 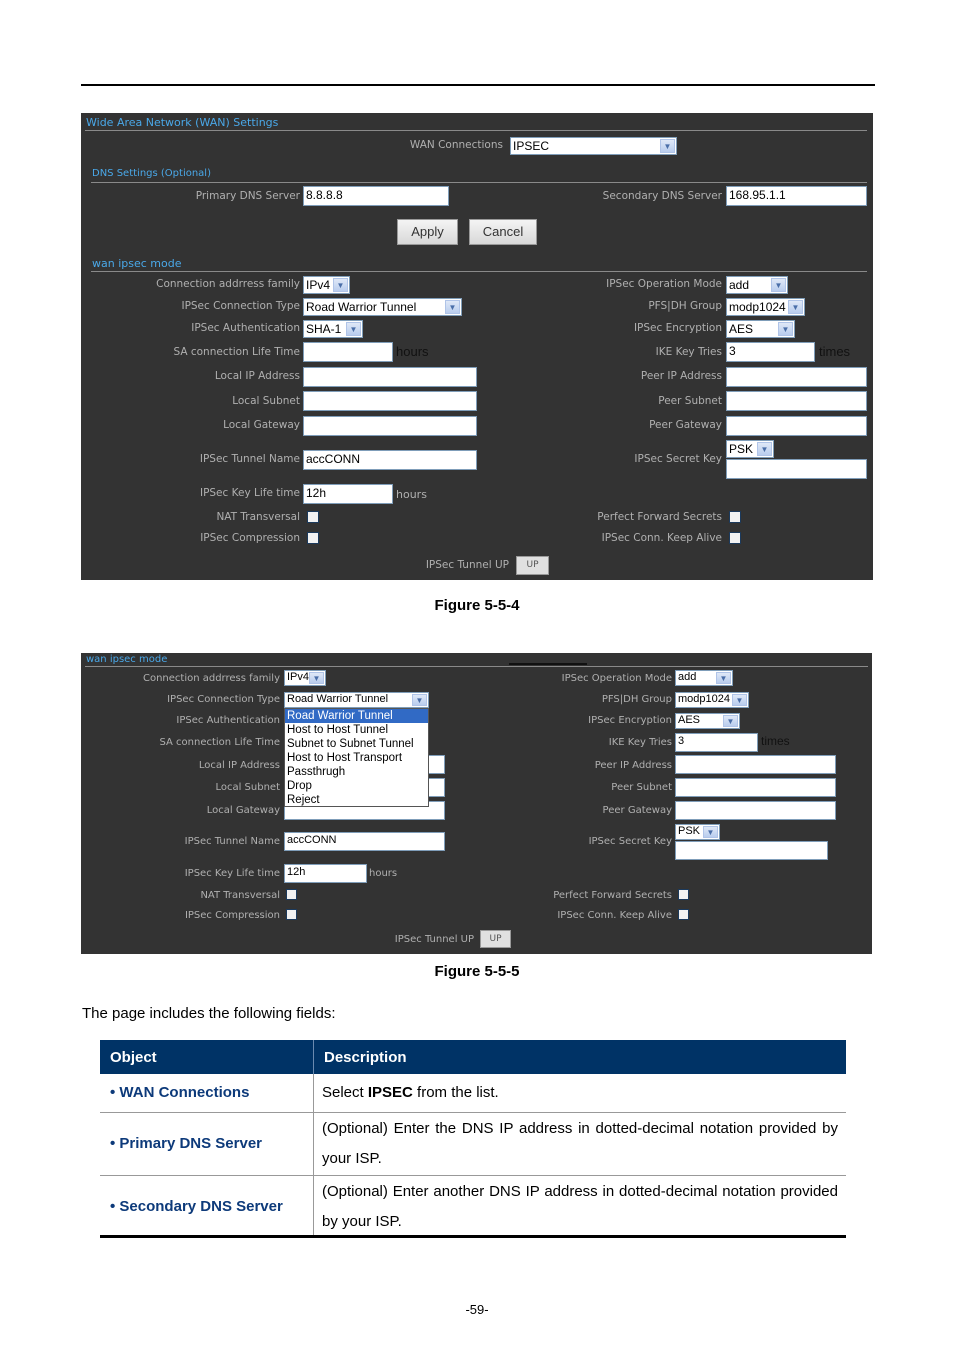 What do you see at coordinates (333, 329) in the screenshot?
I see `auth-select: SHA-1 ▼` at bounding box center [333, 329].